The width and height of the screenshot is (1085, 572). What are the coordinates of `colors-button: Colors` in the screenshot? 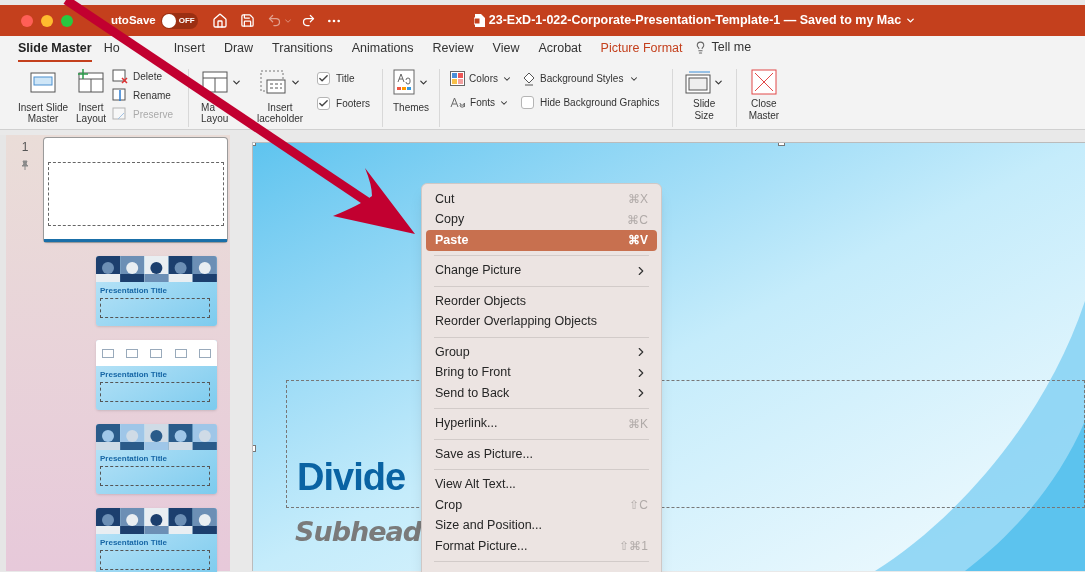 It's located at (481, 78).